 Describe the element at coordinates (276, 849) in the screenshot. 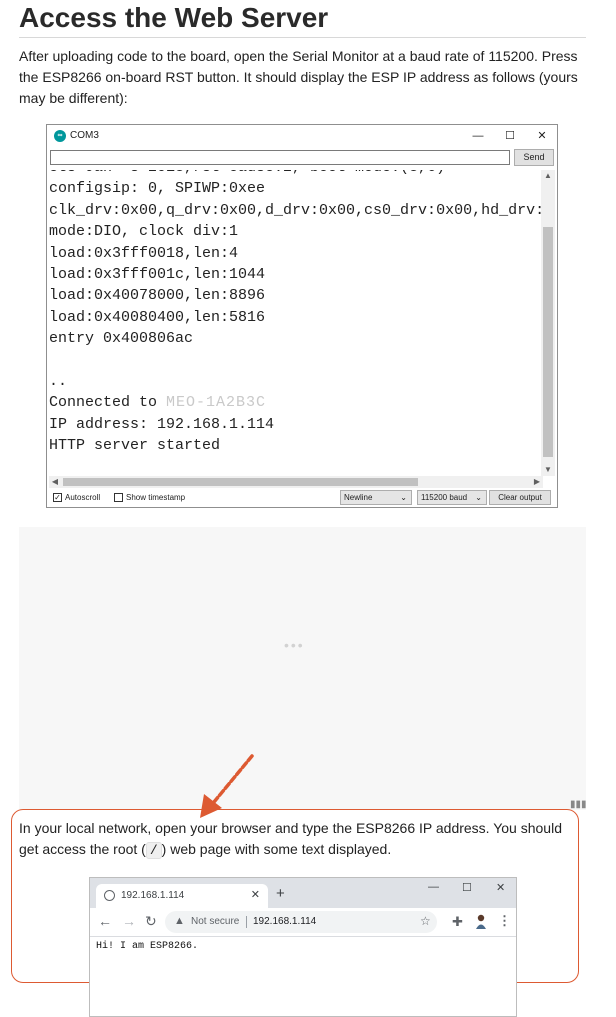

I see `local-text-end: ) web page with some text displayed.` at that location.